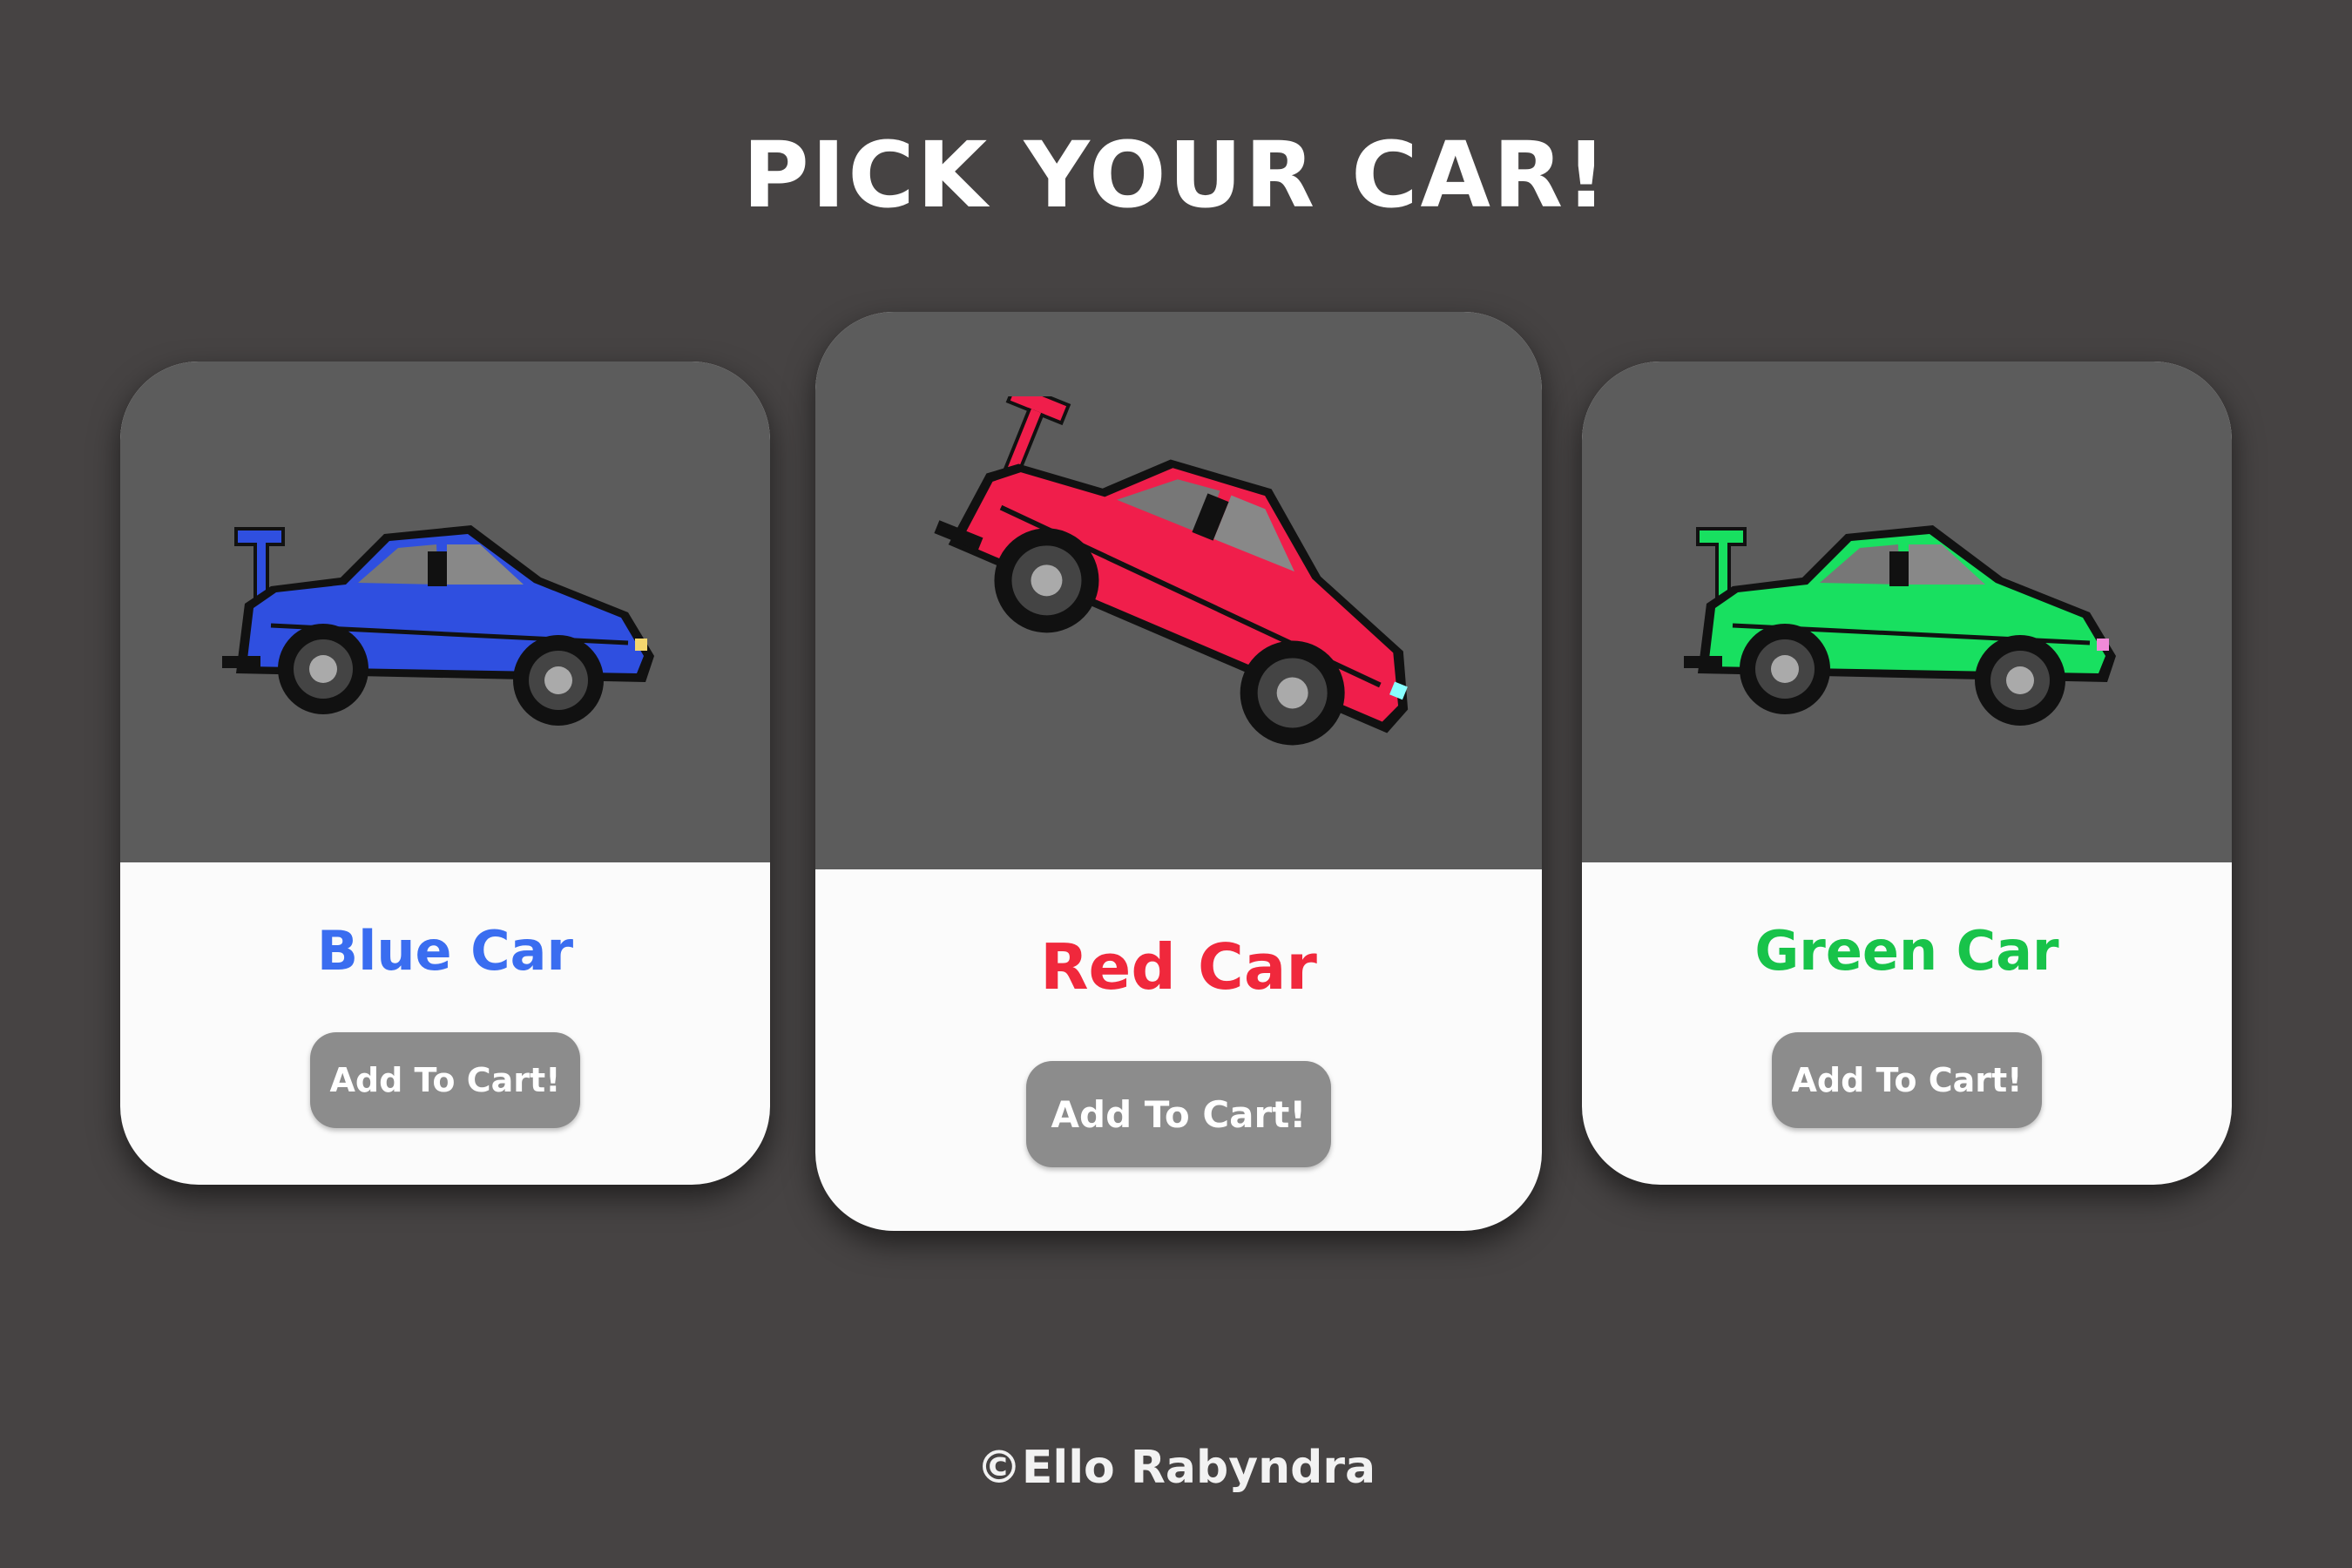 The image size is (2352, 1568). Describe the element at coordinates (445, 951) in the screenshot. I see `card-title: Blue Car` at that location.